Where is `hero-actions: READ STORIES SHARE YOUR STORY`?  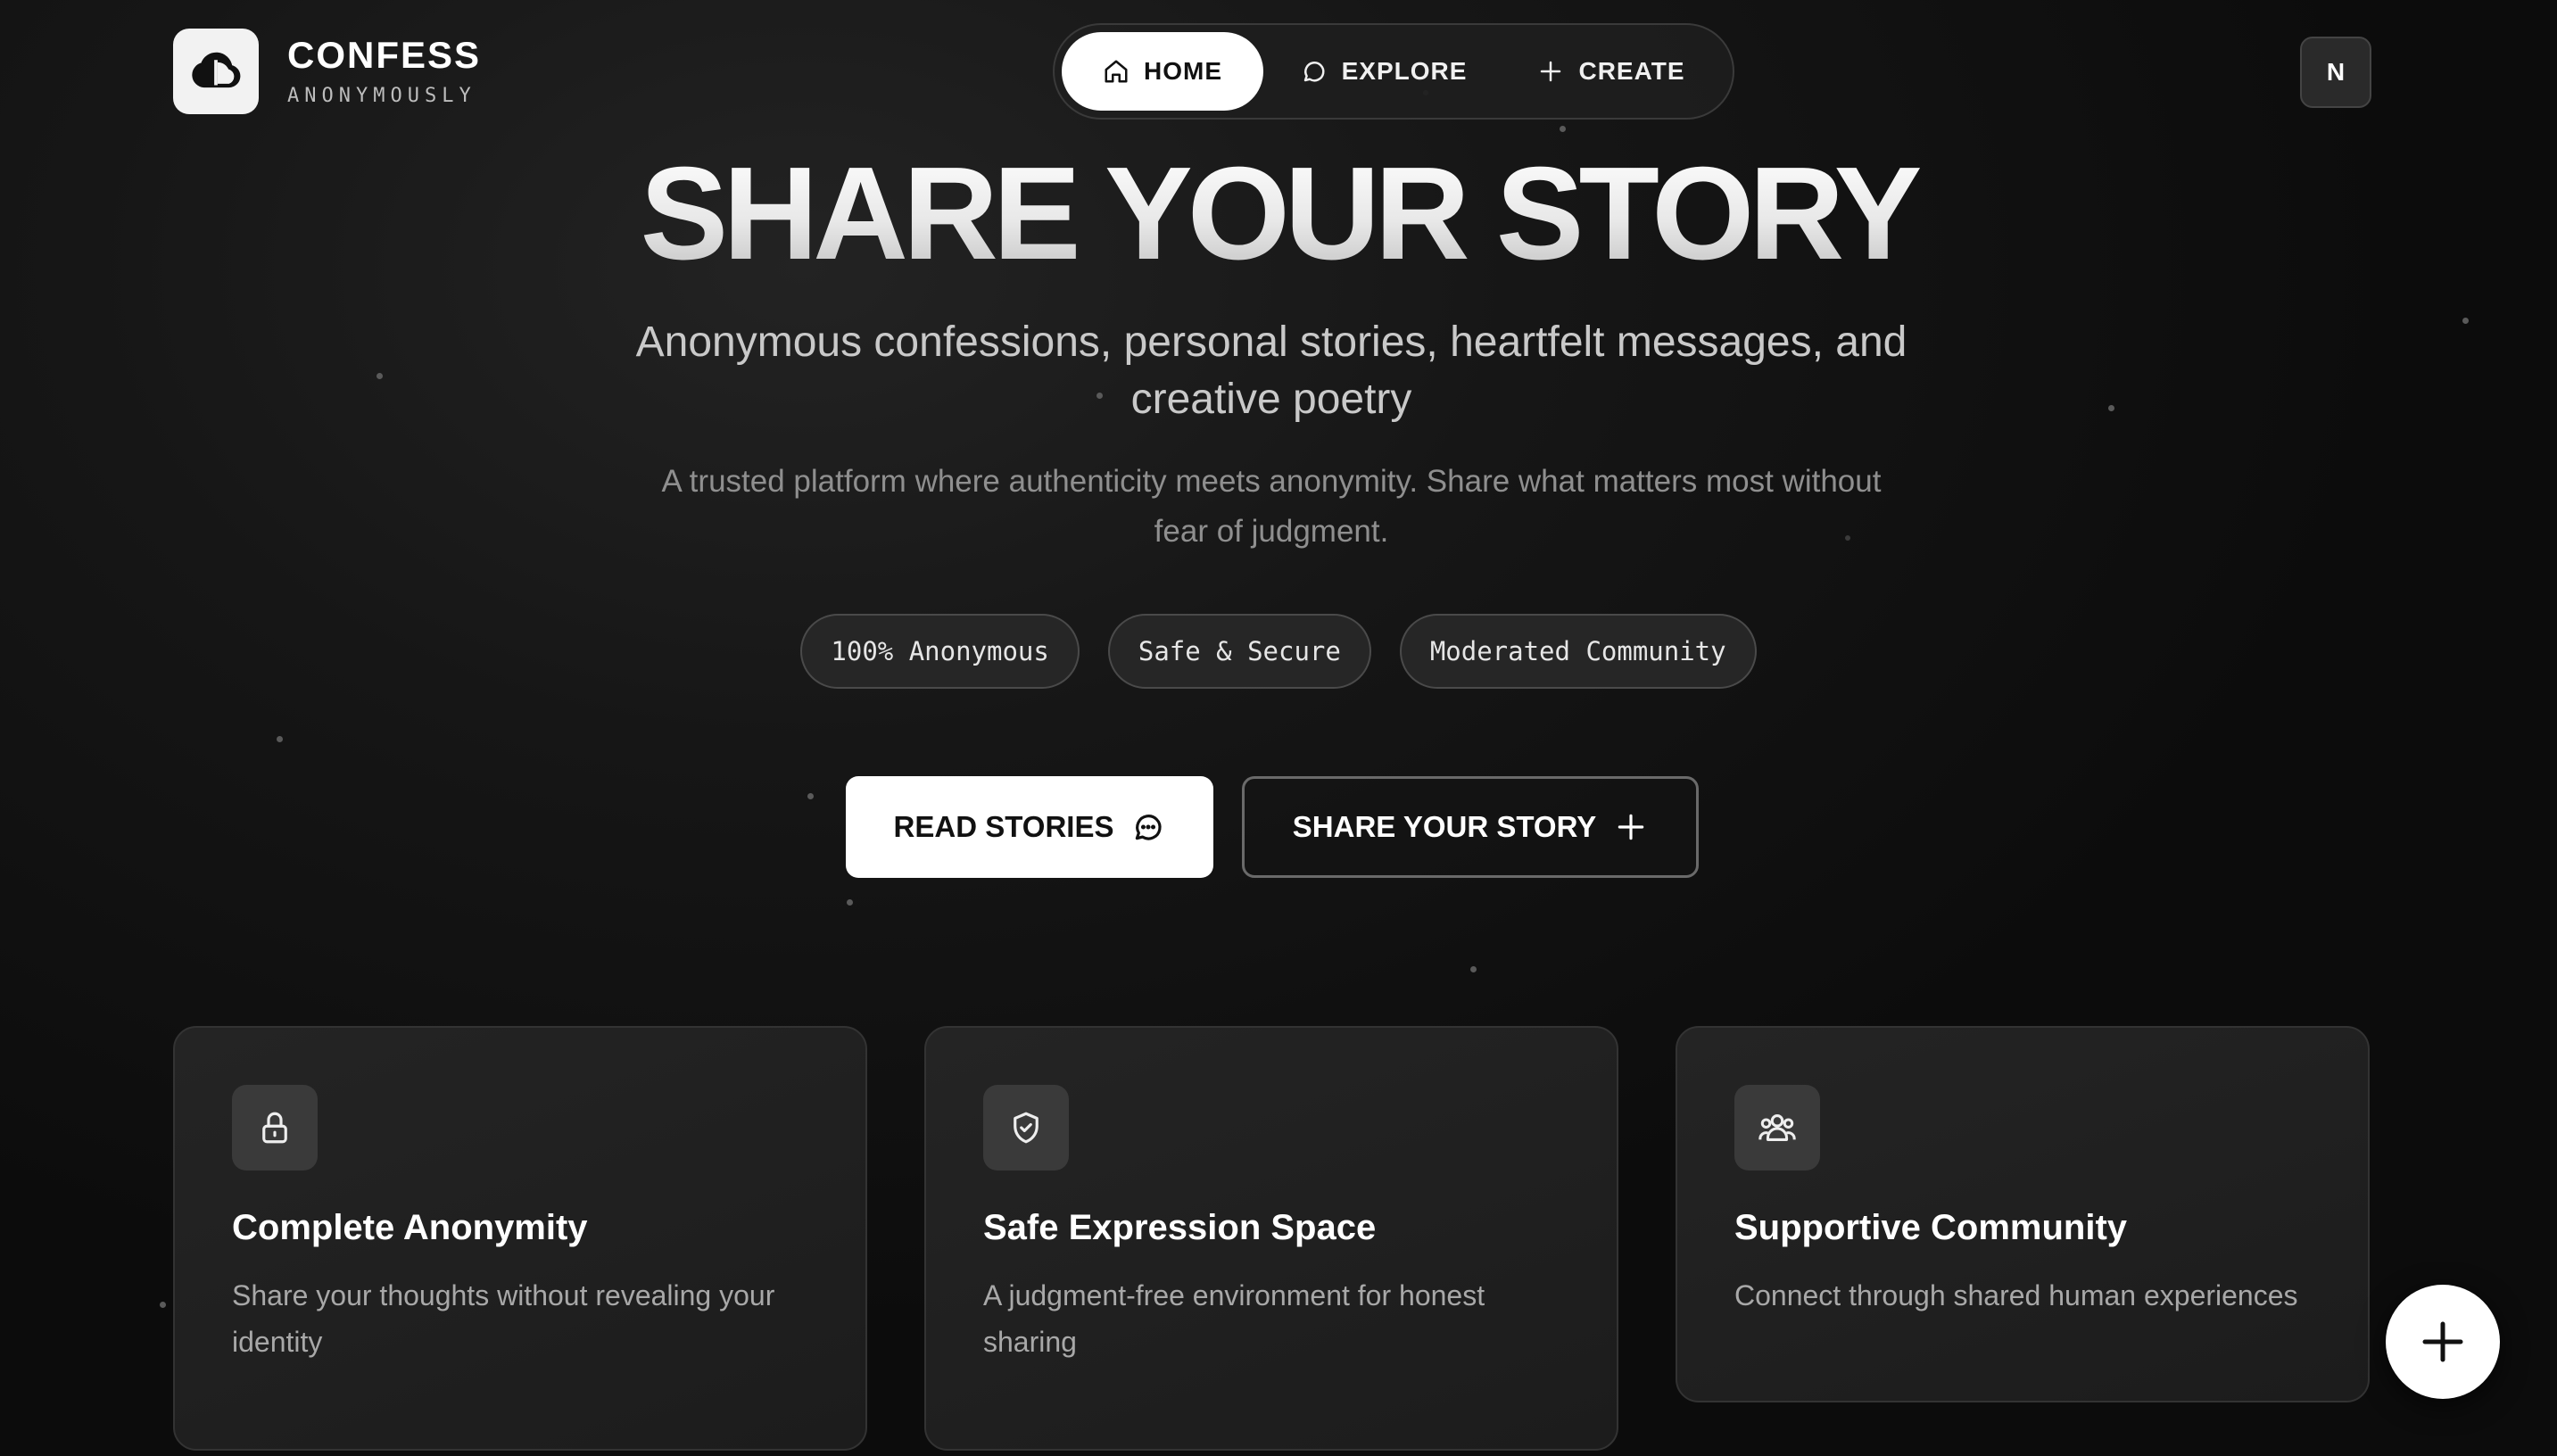
hero-actions: READ STORIES SHARE YOUR STORY is located at coordinates (1272, 827).